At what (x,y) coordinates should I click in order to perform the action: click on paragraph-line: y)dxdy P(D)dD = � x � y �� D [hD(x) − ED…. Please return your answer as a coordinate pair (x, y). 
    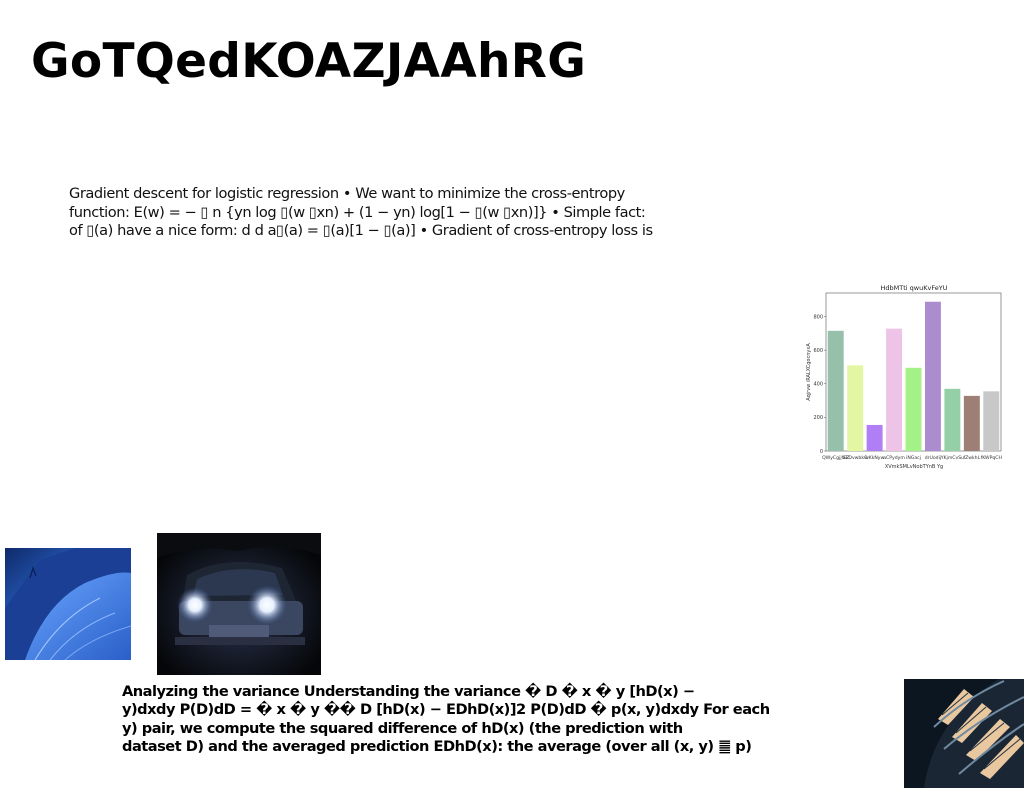
    Looking at the image, I should click on (446, 710).